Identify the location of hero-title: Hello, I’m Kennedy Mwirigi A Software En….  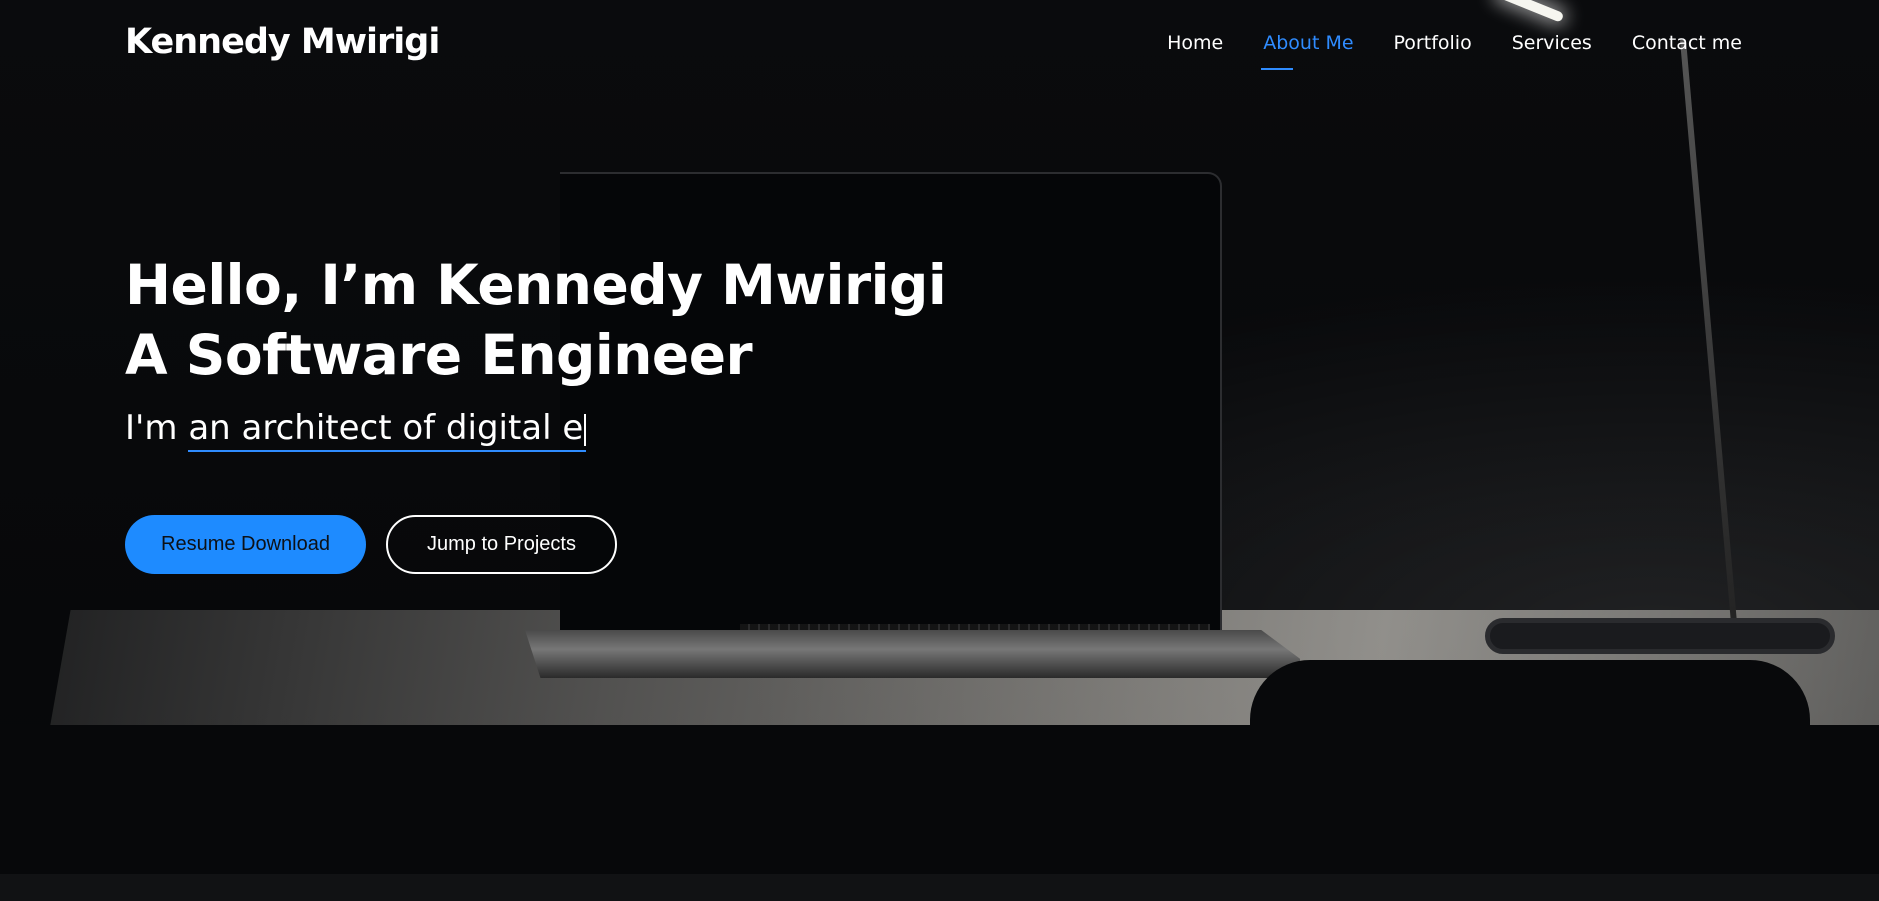
(536, 320).